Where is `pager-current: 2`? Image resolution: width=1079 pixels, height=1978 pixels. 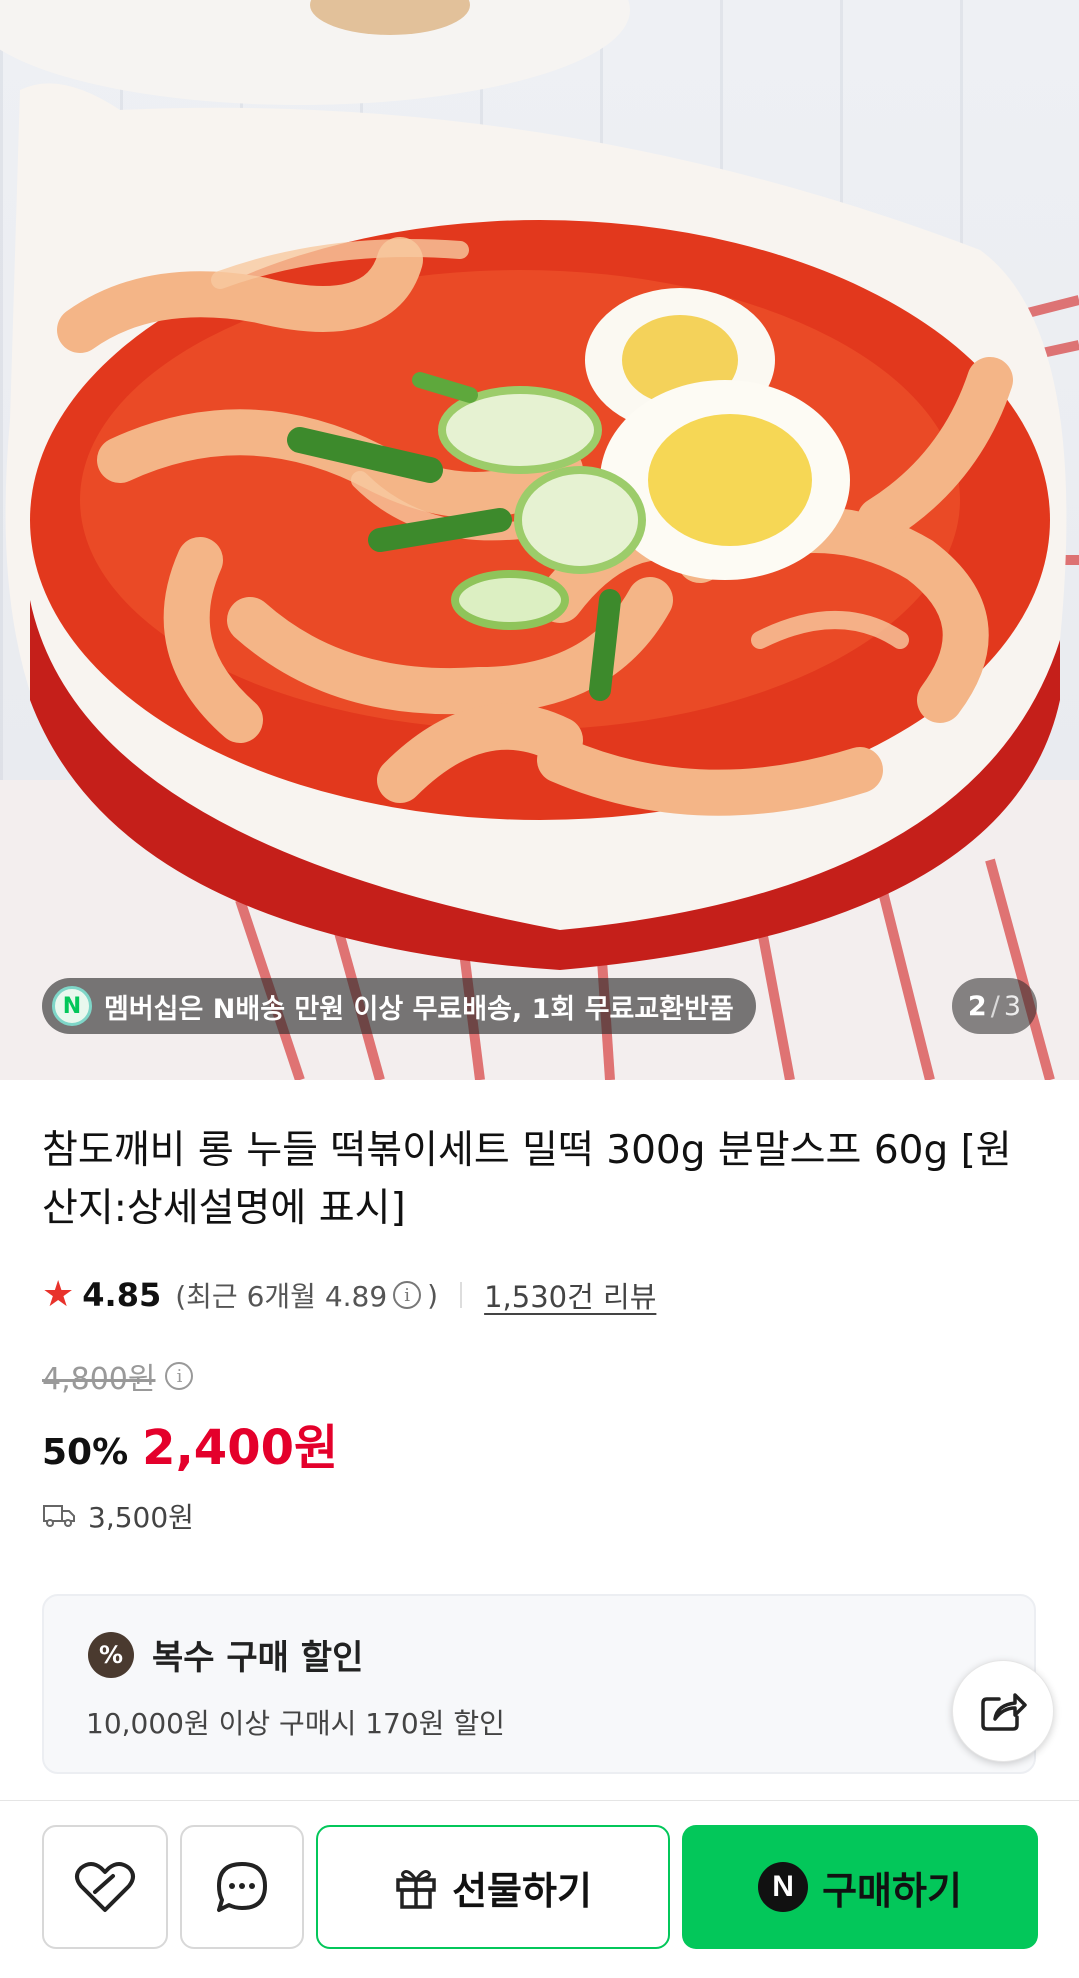
pager-current: 2 is located at coordinates (977, 1006).